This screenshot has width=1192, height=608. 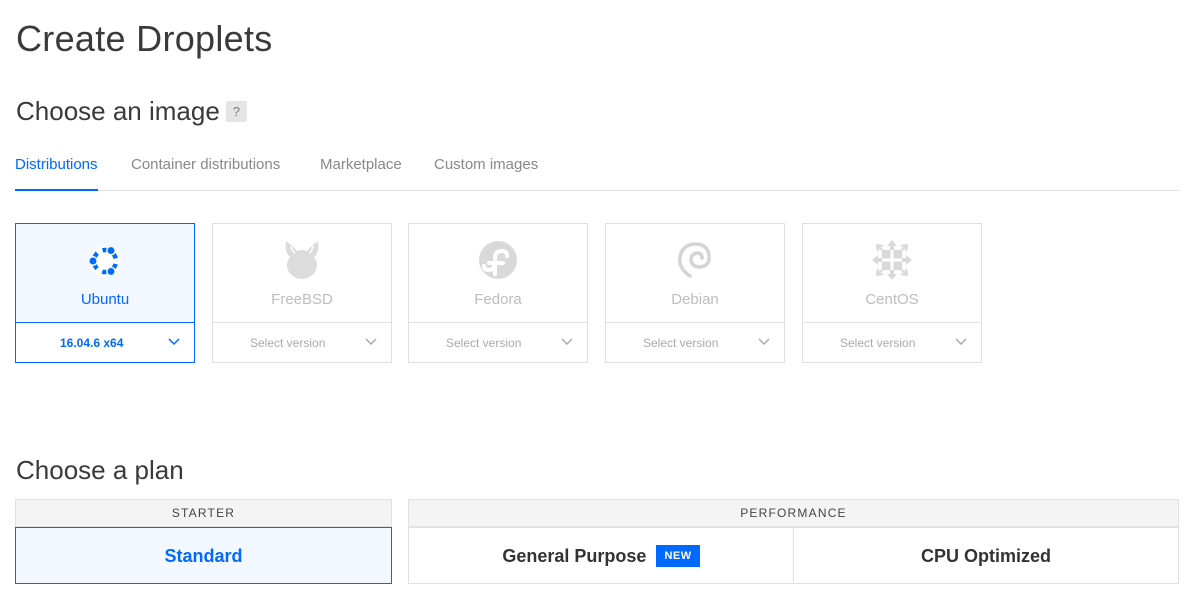 What do you see at coordinates (695, 299) in the screenshot?
I see `distro-name: Debian` at bounding box center [695, 299].